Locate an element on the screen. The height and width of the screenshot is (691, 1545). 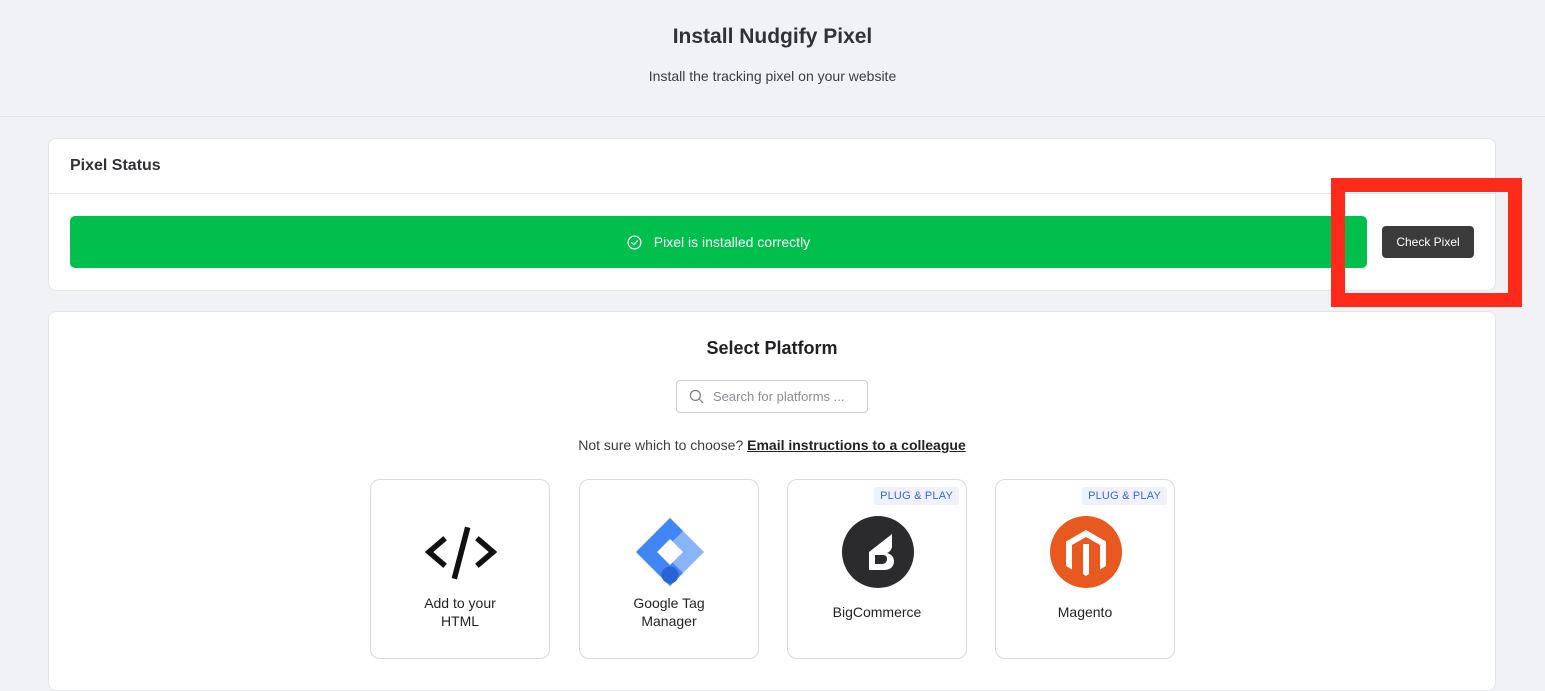
platform-search is located at coordinates (772, 396).